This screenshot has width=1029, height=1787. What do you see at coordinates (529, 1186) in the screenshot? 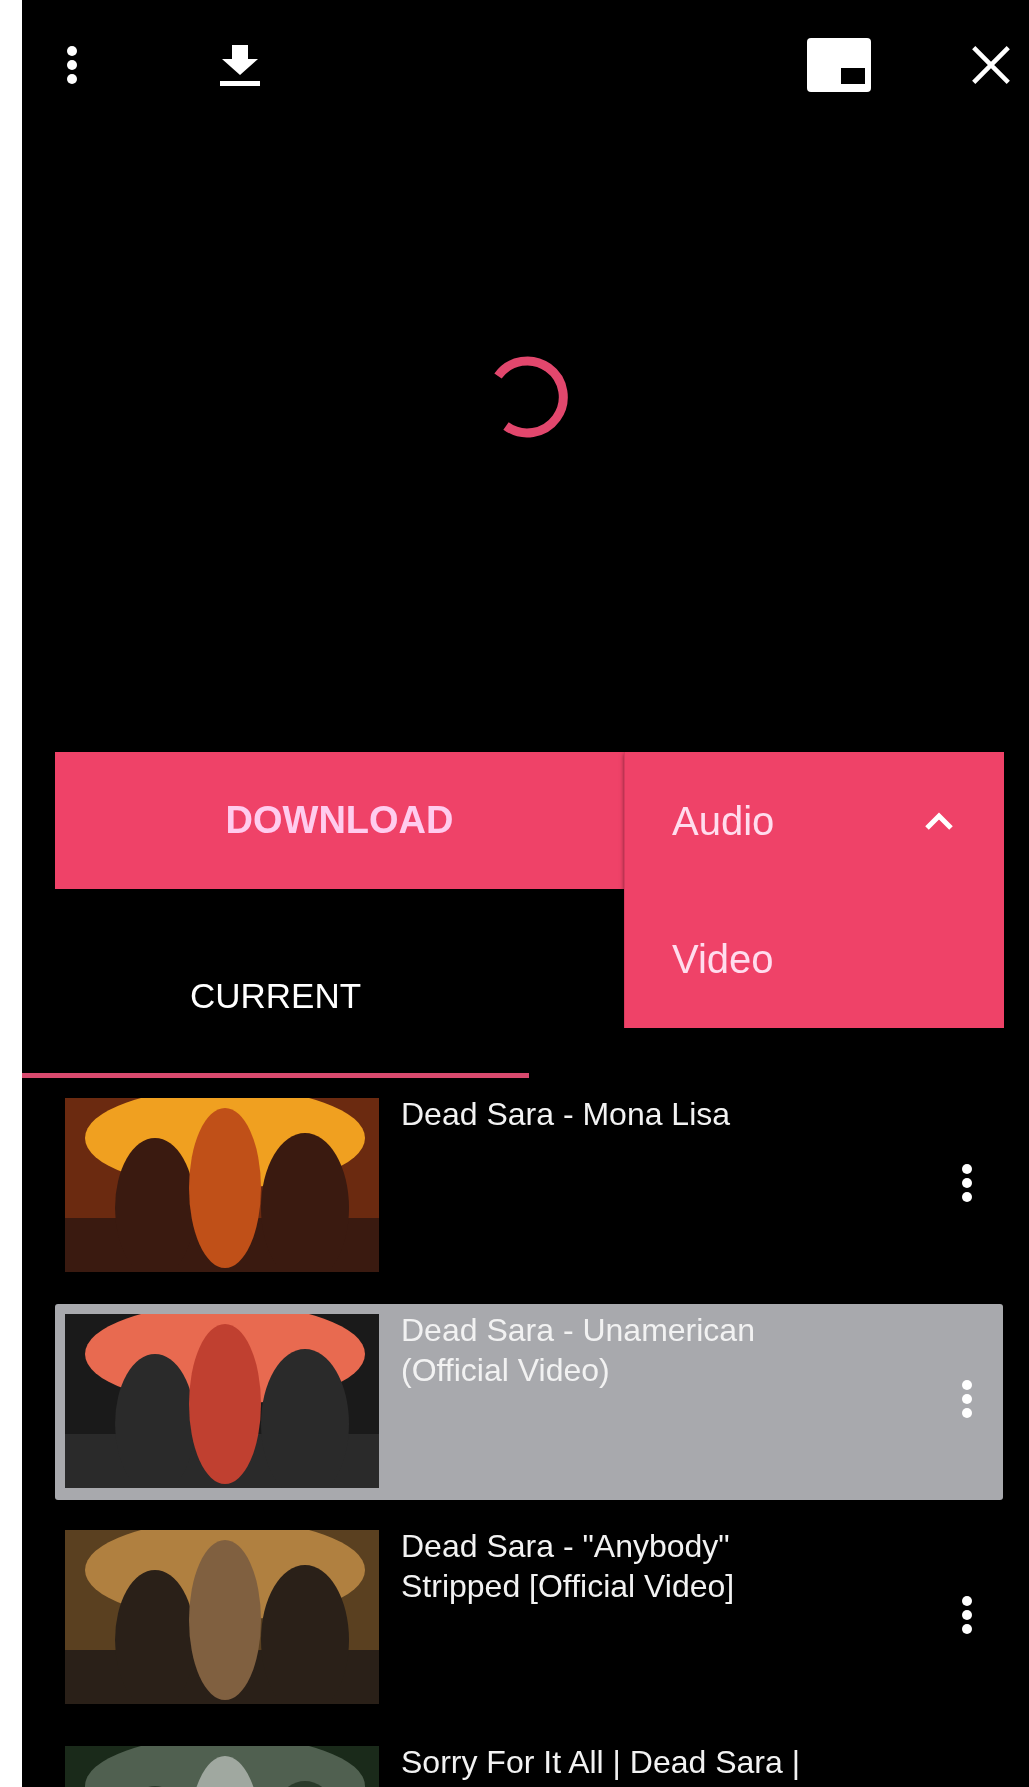
I see `playlist-item: Dead Sara - Mona Lisa` at bounding box center [529, 1186].